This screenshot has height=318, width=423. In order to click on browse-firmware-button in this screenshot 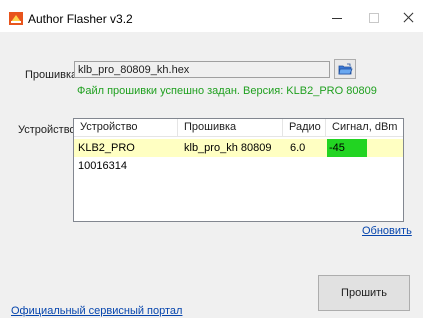, I will do `click(345, 69)`.